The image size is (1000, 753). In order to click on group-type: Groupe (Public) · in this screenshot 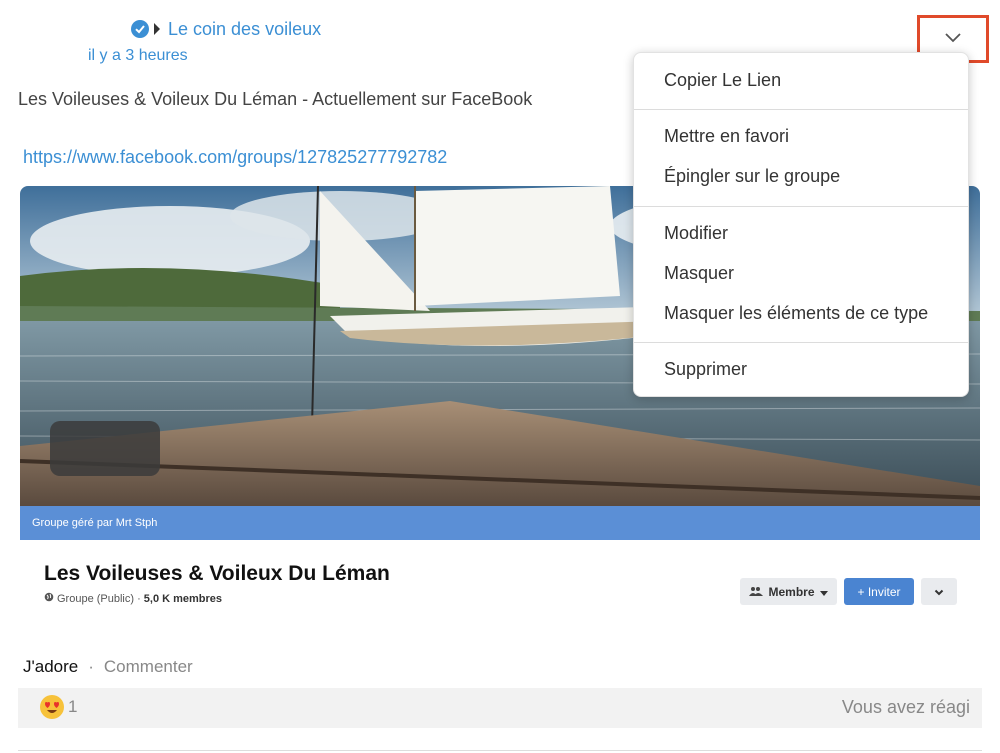, I will do `click(99, 598)`.